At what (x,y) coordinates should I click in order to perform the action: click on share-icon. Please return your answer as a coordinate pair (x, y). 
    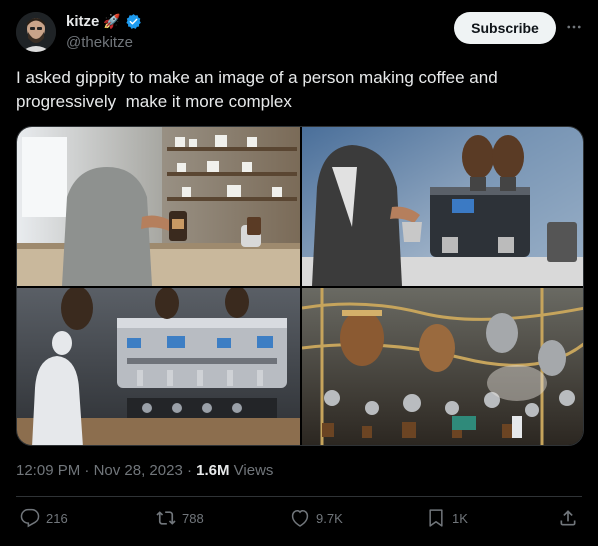
    Looking at the image, I should click on (568, 518).